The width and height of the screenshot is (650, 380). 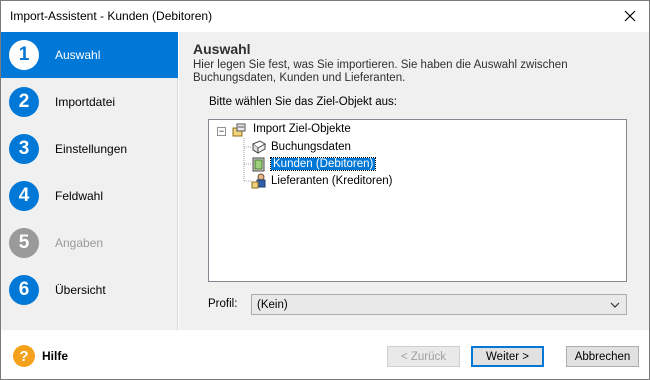 What do you see at coordinates (111, 16) in the screenshot?
I see `window-title: Import-Assistent - Kunden (Debitoren)` at bounding box center [111, 16].